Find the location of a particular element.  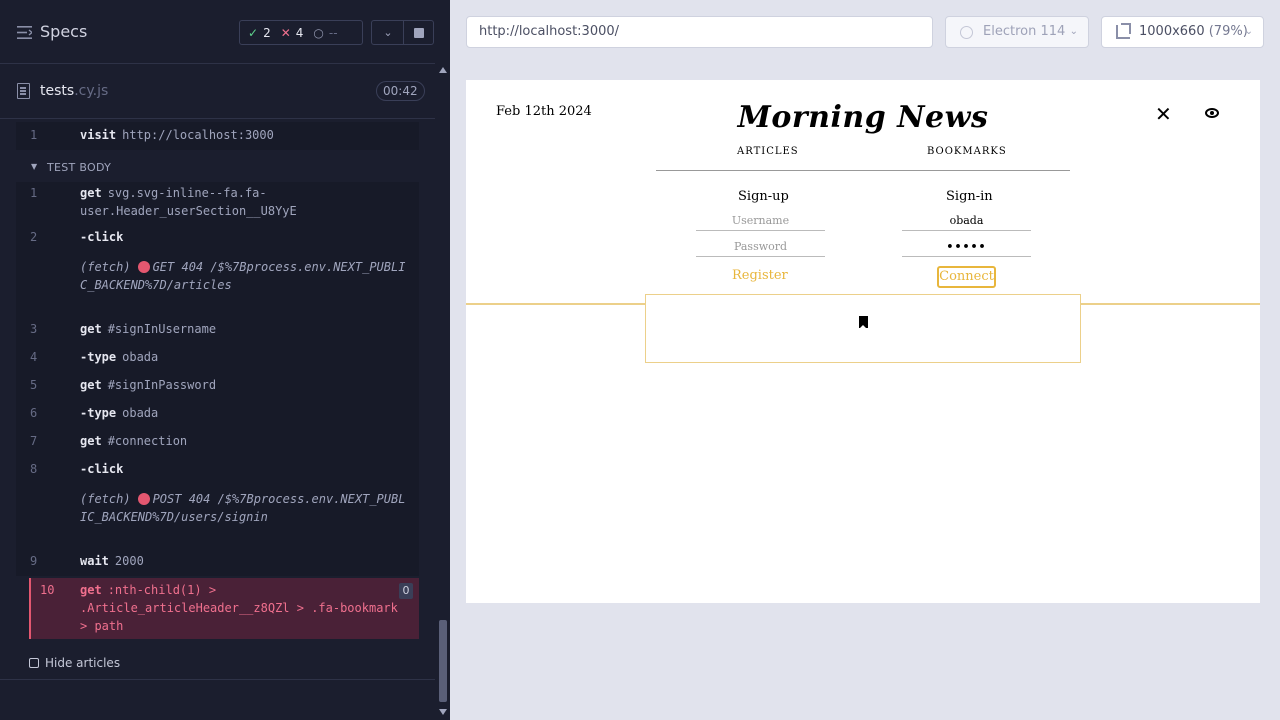

hide-articles-checkbox is located at coordinates (34, 663).